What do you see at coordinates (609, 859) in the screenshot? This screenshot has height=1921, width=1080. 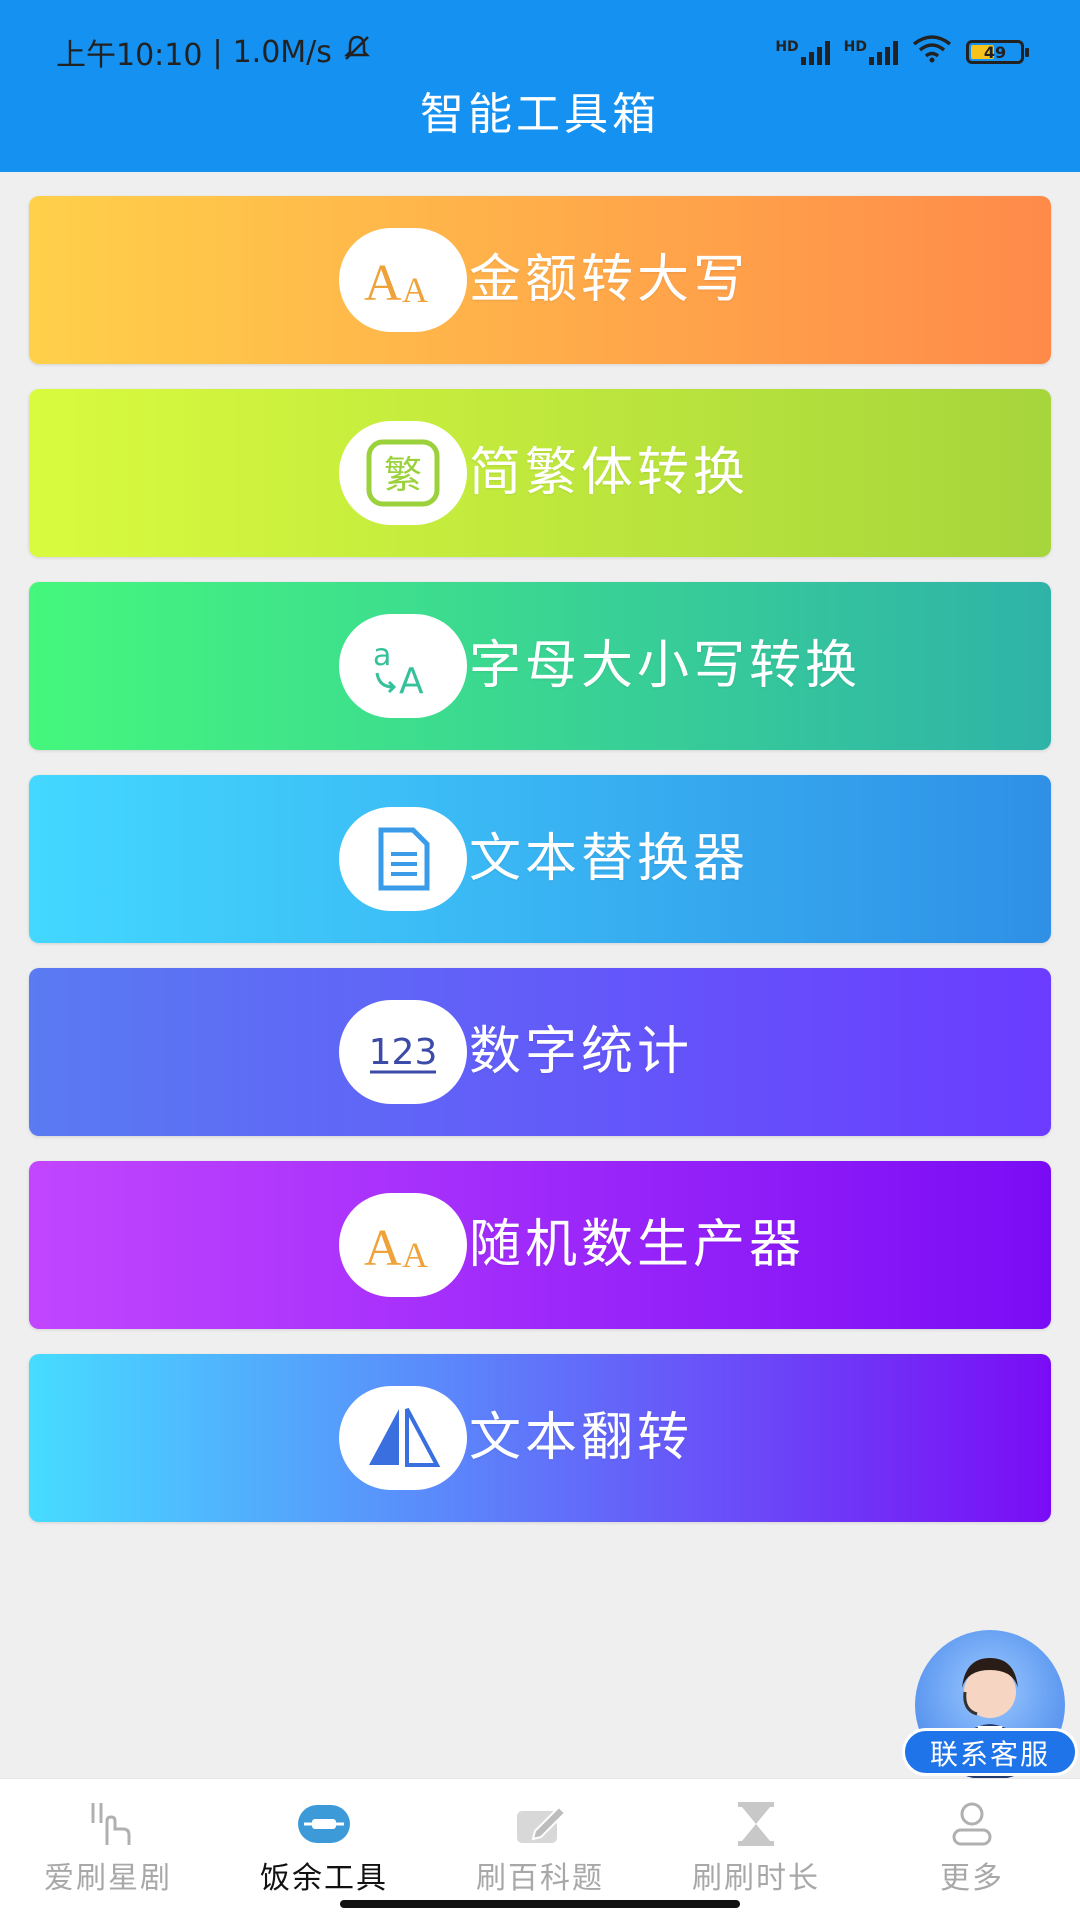 I see `tool-label: 文本替换器` at bounding box center [609, 859].